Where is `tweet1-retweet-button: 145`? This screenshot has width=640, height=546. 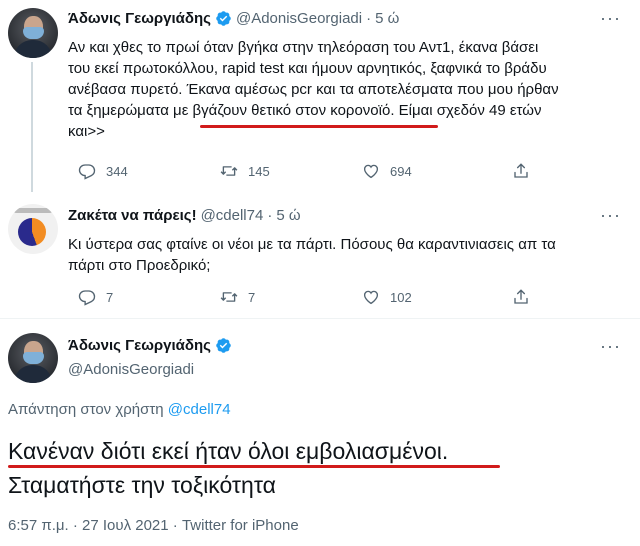 tweet1-retweet-button: 145 is located at coordinates (245, 171).